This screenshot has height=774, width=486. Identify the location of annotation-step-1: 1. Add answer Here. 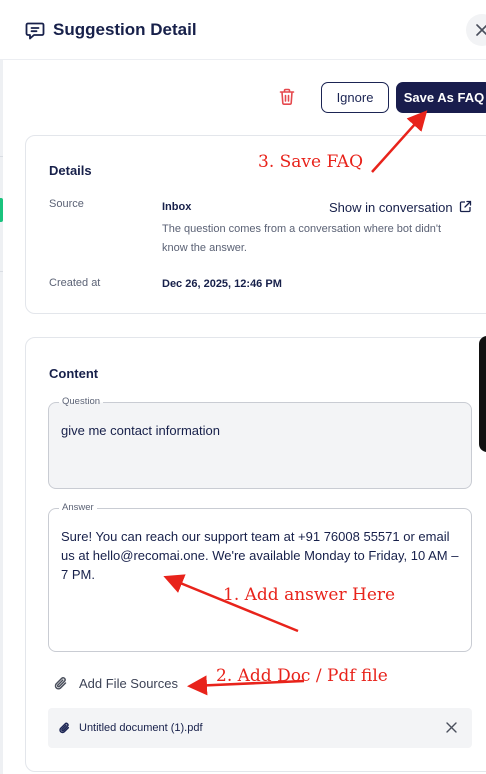
(309, 595).